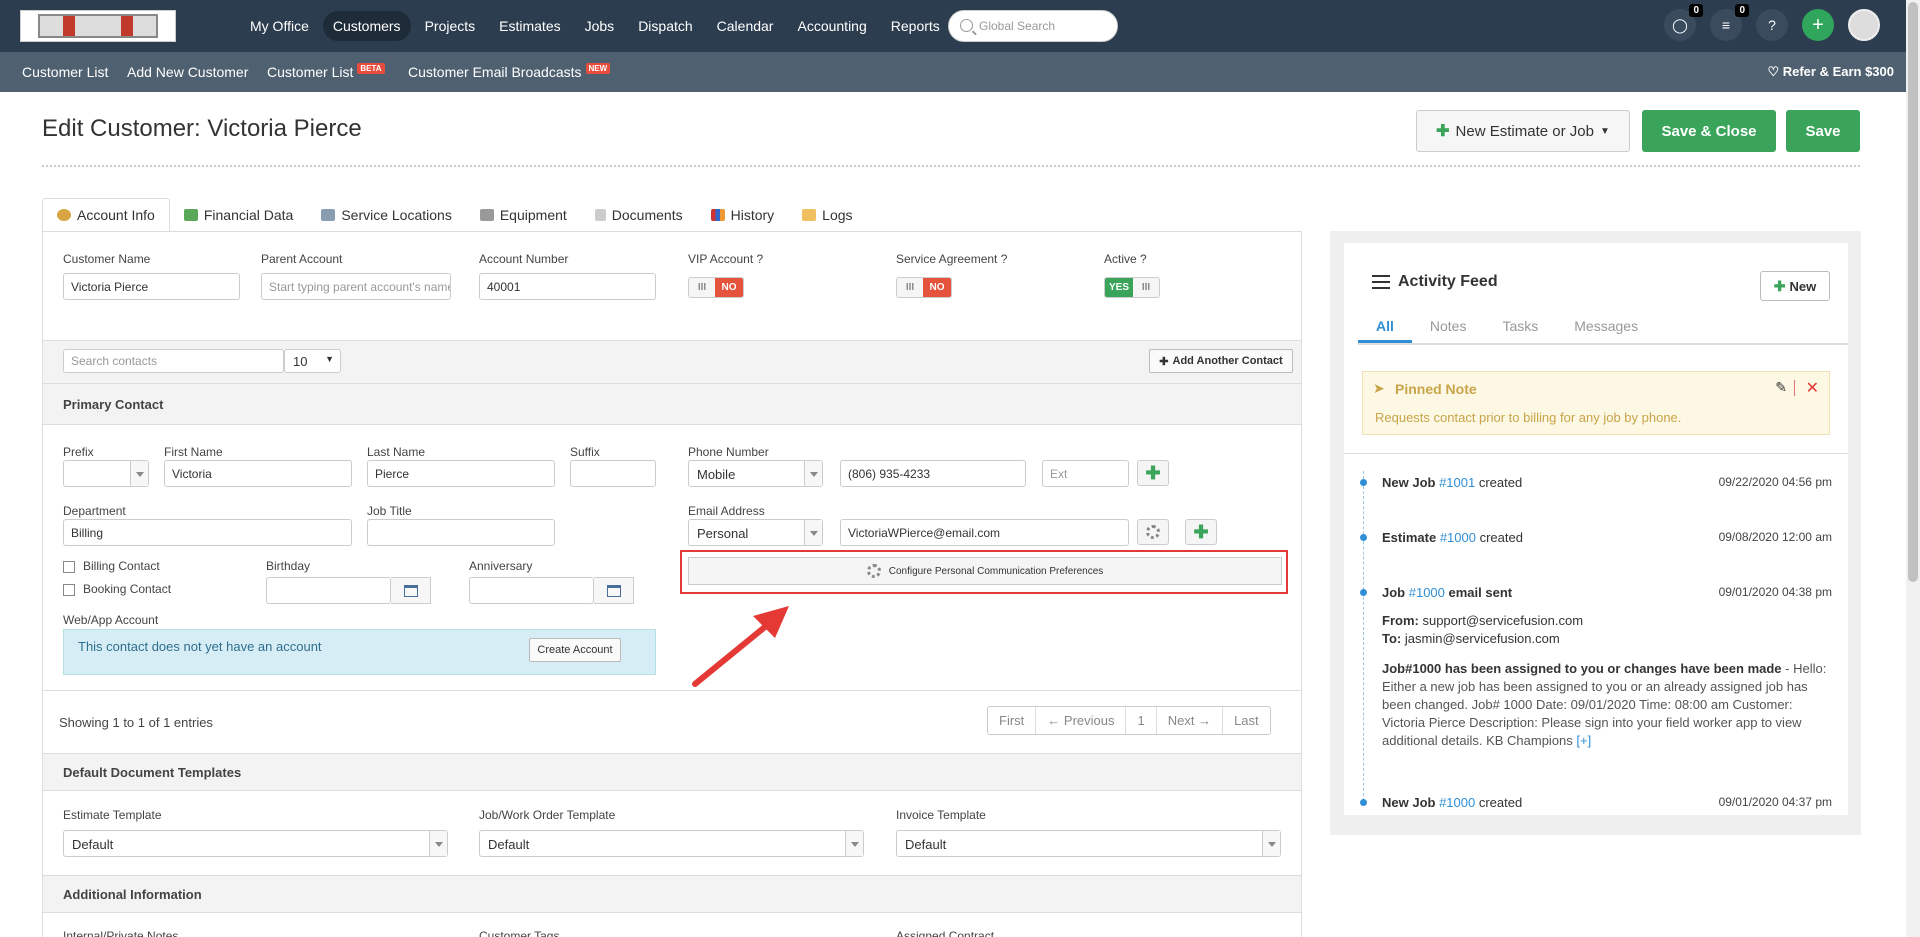 This screenshot has height=937, width=1920. What do you see at coordinates (1520, 326) in the screenshot?
I see `activity-tab-tasks: Tasks` at bounding box center [1520, 326].